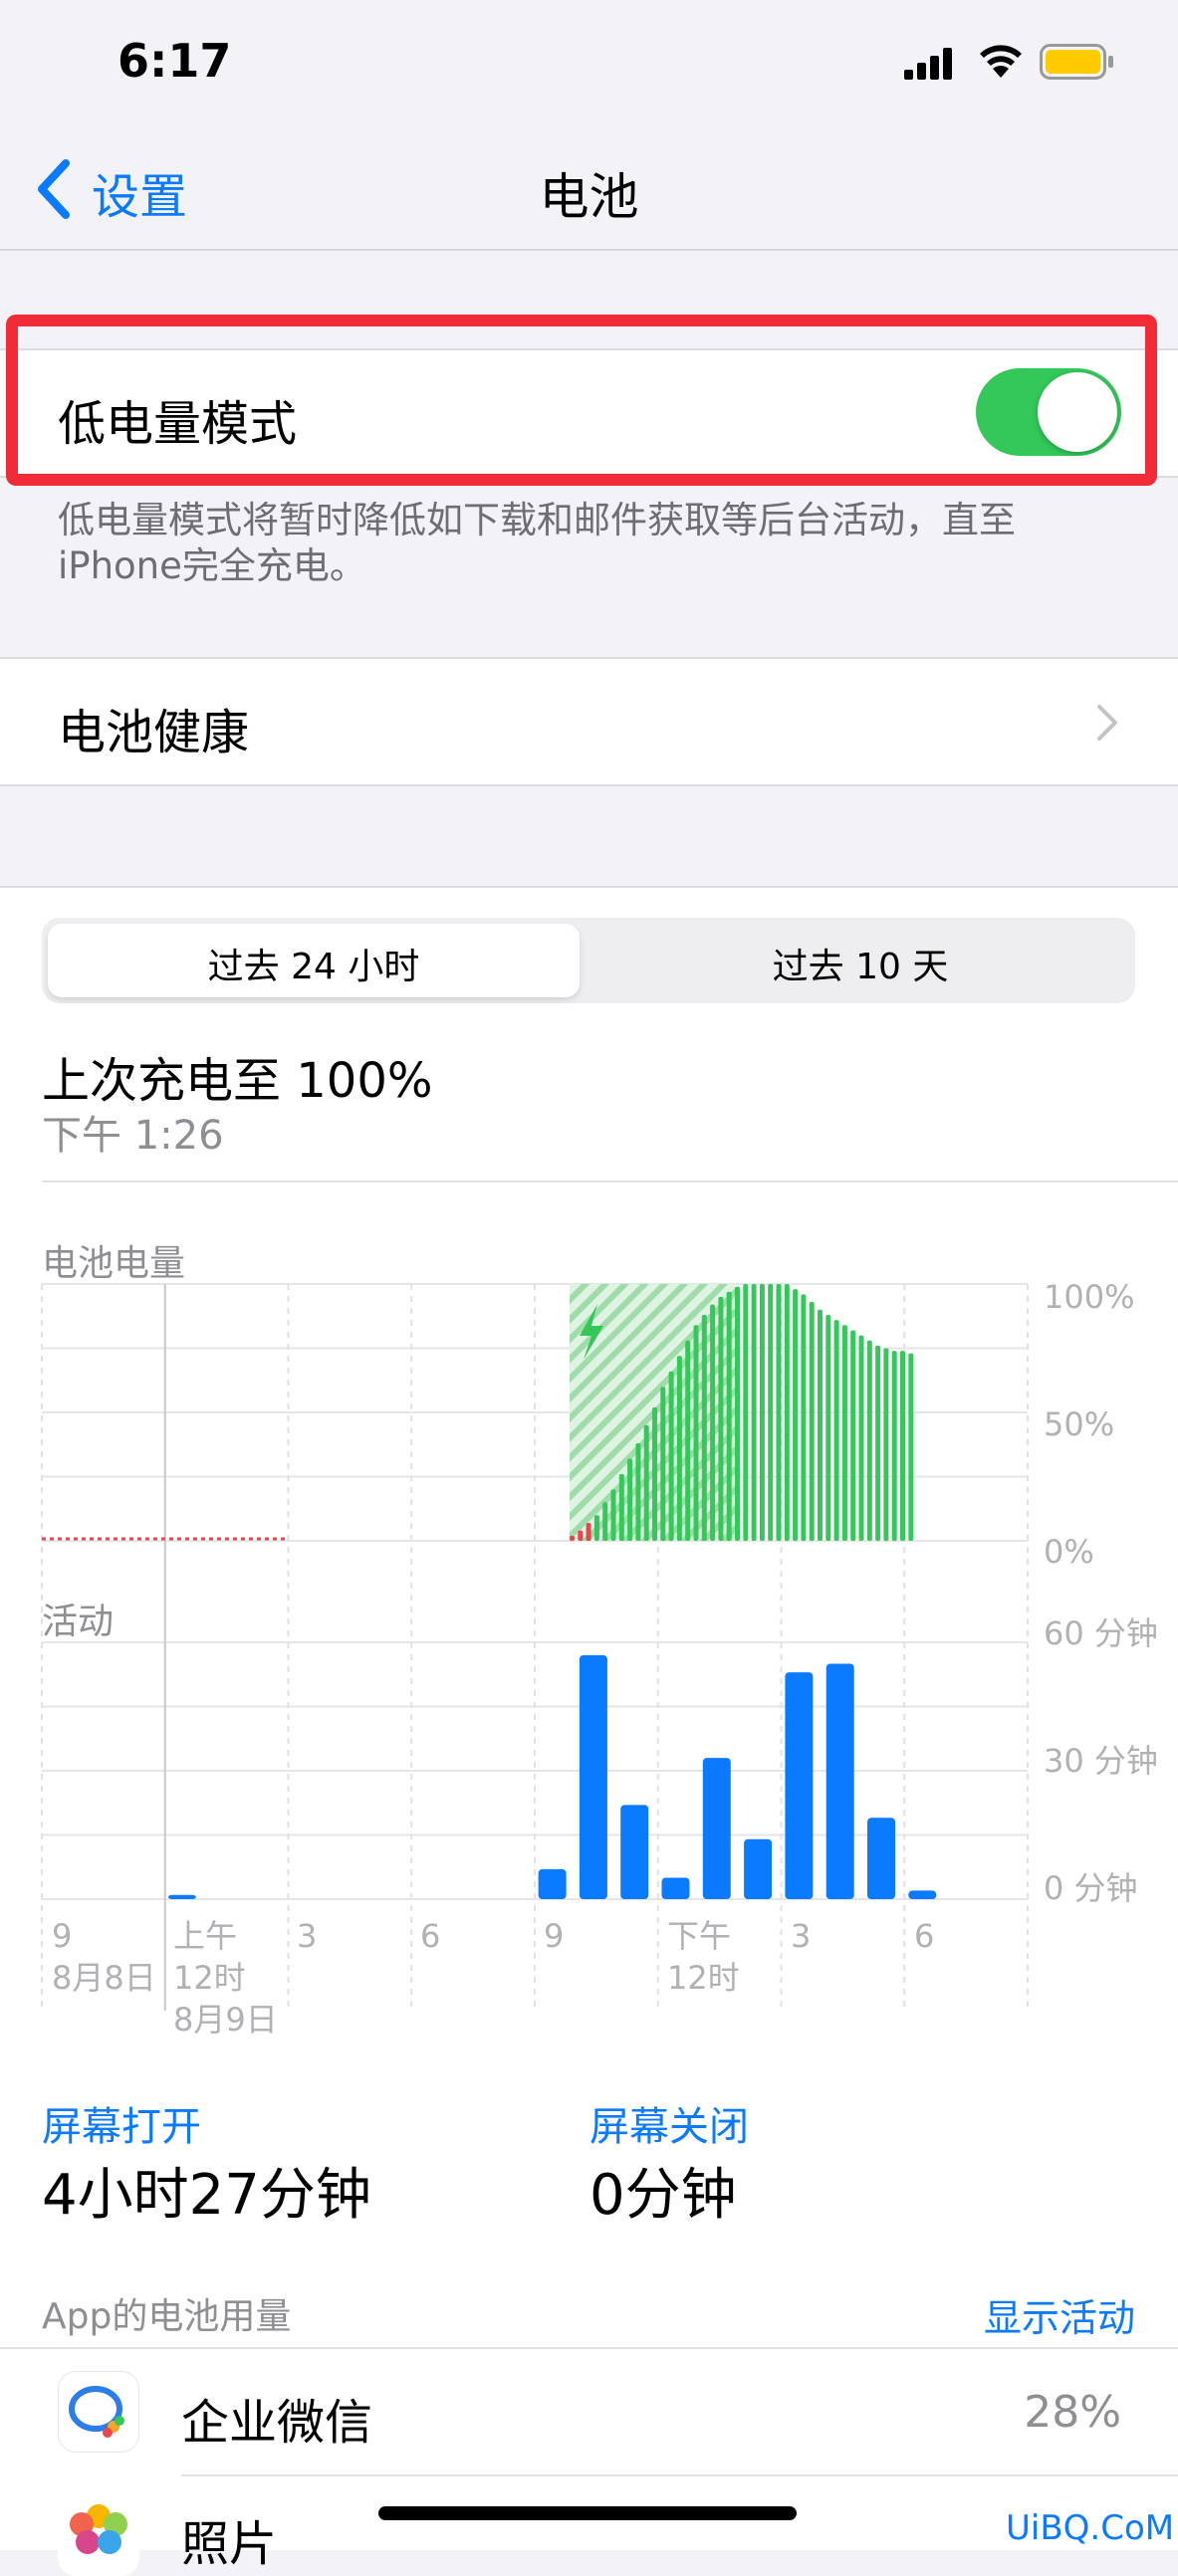  I want to click on app-name-photos: 照片, so click(229, 2544).